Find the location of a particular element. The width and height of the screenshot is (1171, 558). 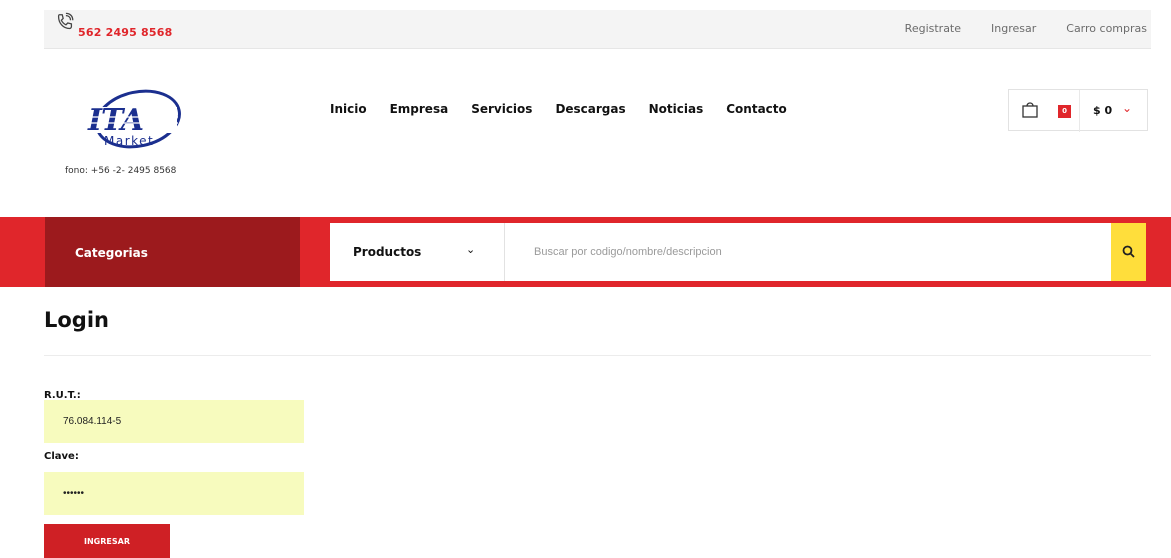

cart-widget: 0 $ 0 ⌄ is located at coordinates (1078, 110).